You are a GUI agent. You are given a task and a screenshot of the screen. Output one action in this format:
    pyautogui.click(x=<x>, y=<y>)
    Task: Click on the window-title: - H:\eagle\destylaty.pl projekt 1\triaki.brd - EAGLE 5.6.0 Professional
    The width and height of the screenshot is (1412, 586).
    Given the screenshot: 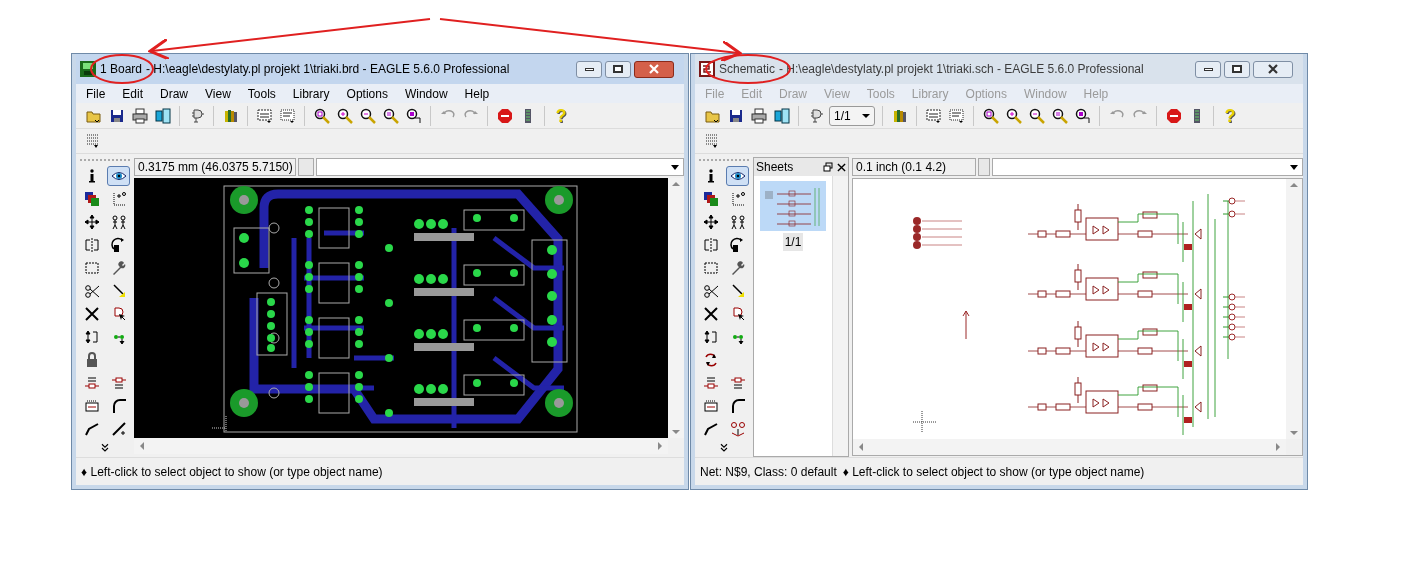 What is the action you would take?
    pyautogui.click(x=328, y=69)
    